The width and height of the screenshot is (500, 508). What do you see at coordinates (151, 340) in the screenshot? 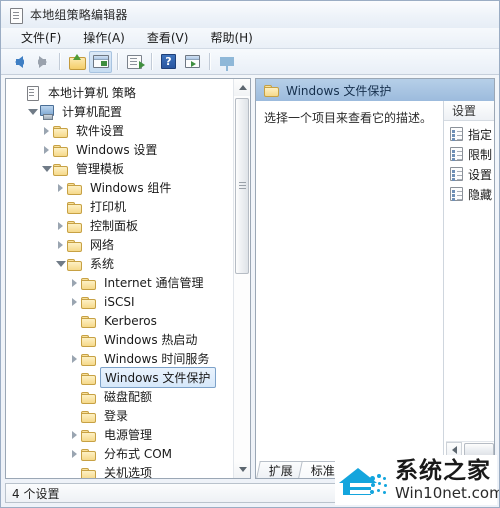
I see `tree-item-label: Windows 热启动` at bounding box center [151, 340].